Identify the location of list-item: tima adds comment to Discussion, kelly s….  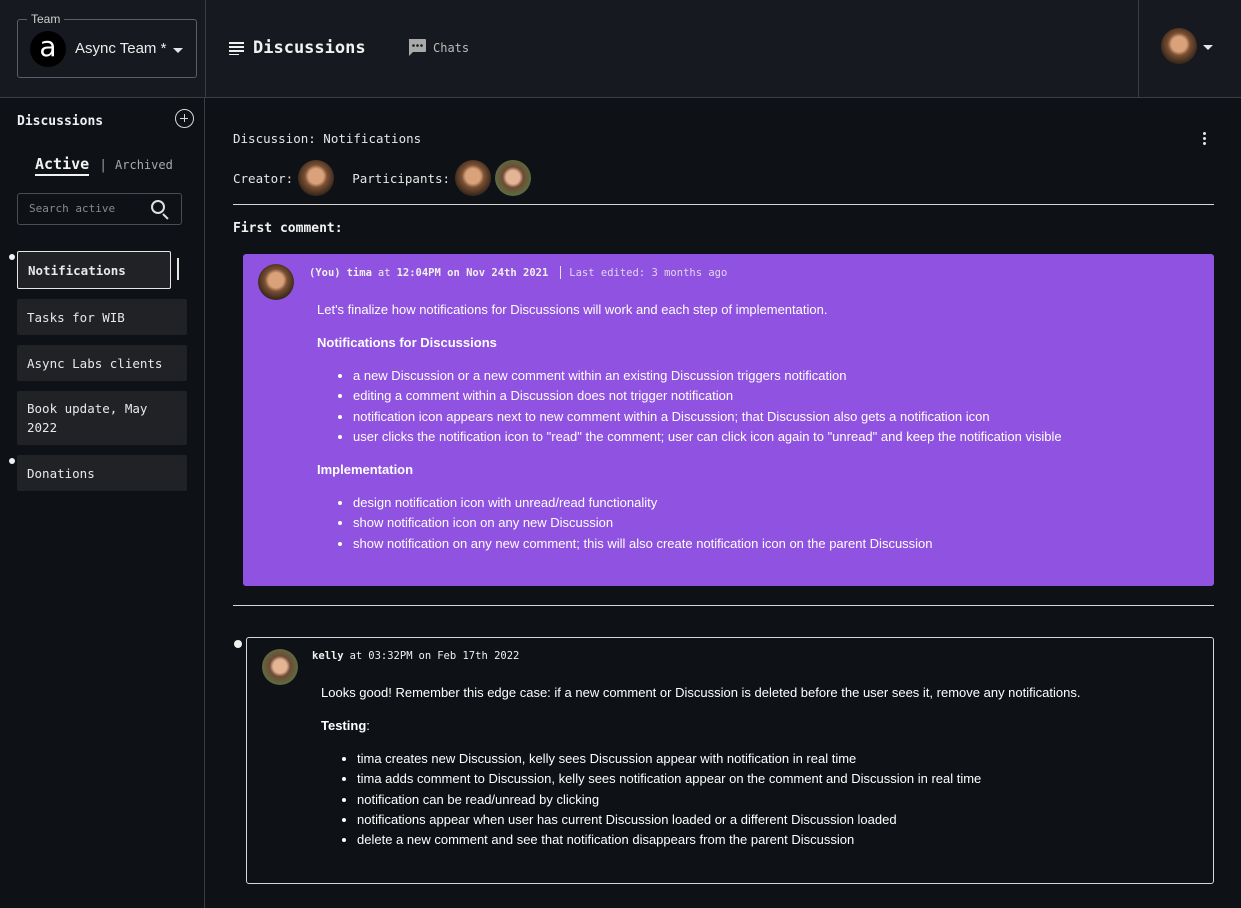
(779, 779).